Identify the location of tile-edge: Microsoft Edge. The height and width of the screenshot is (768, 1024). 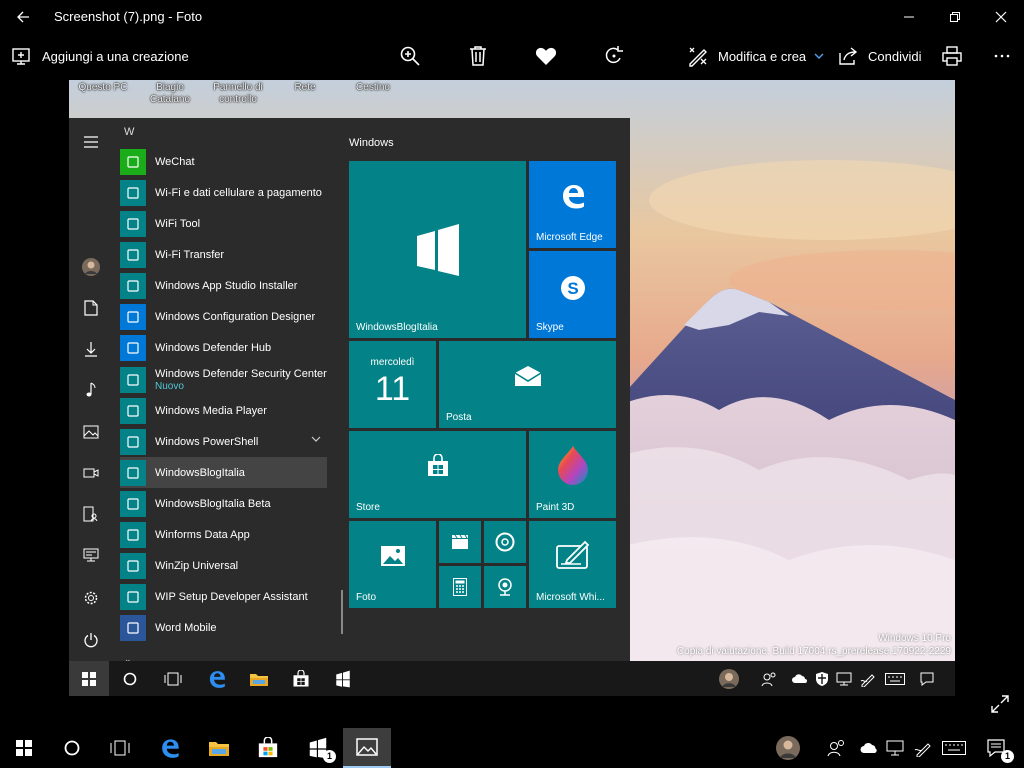
(572, 204).